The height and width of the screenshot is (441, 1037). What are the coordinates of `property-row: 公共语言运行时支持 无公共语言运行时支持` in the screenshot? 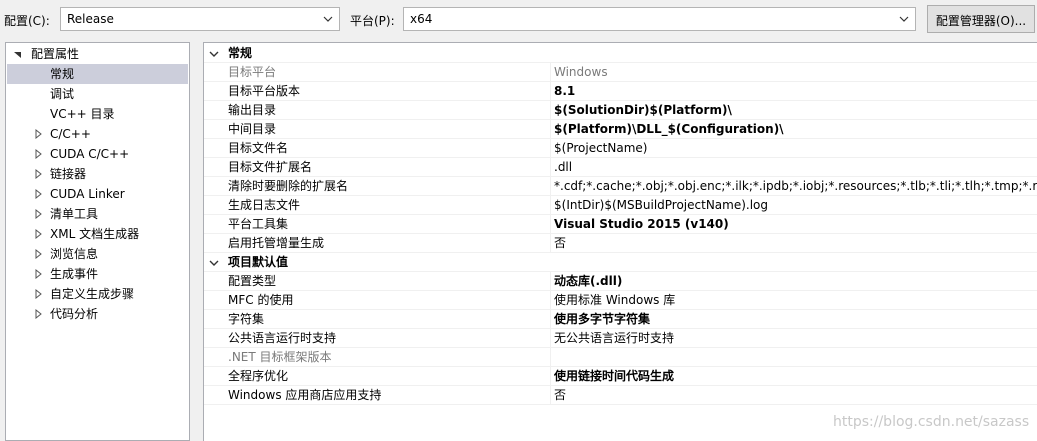 It's located at (620, 338).